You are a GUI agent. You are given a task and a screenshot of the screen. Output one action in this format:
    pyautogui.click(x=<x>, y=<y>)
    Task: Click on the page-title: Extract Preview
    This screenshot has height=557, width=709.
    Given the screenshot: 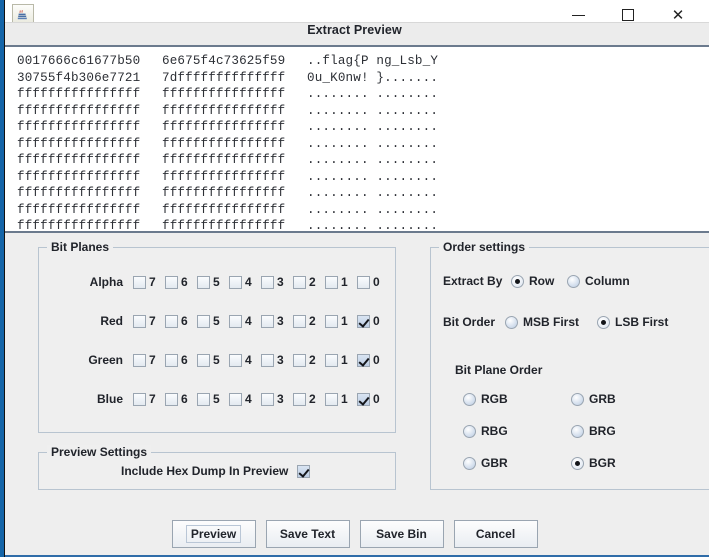 What is the action you would take?
    pyautogui.click(x=354, y=30)
    